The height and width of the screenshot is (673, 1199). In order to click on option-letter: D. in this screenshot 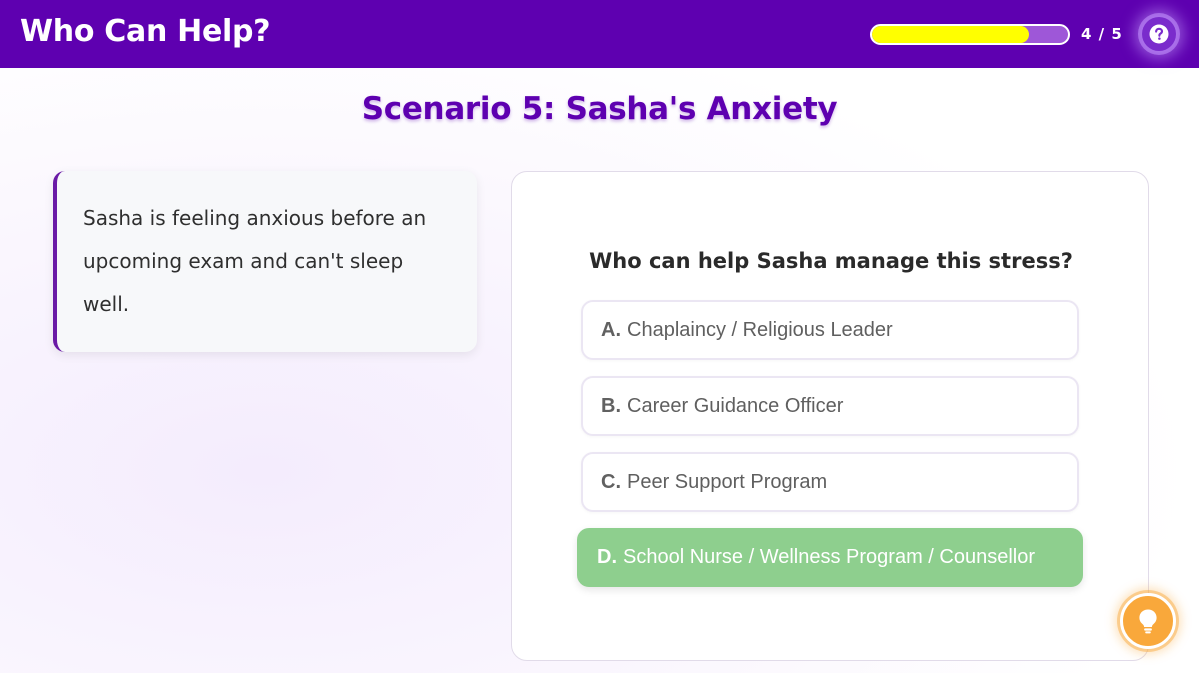, I will do `click(607, 557)`.